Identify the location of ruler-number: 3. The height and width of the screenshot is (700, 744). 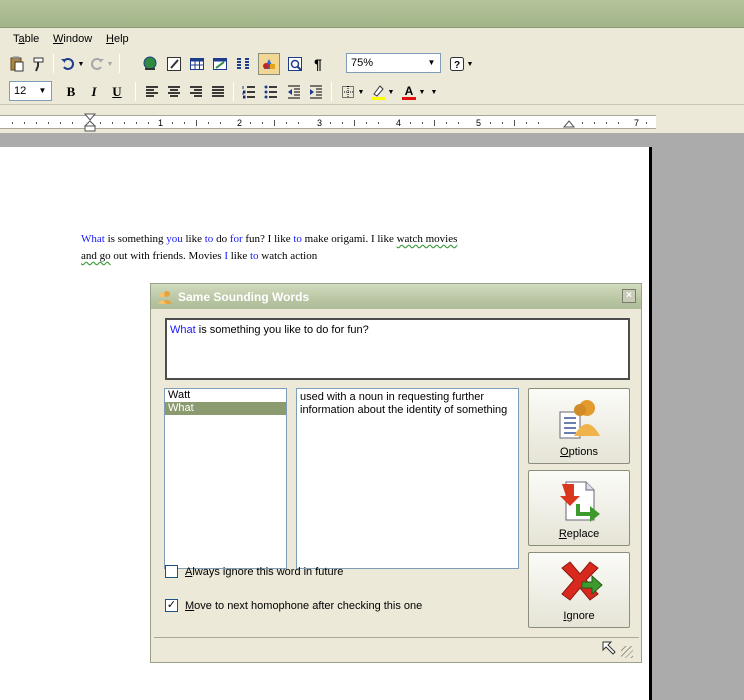
(320, 123).